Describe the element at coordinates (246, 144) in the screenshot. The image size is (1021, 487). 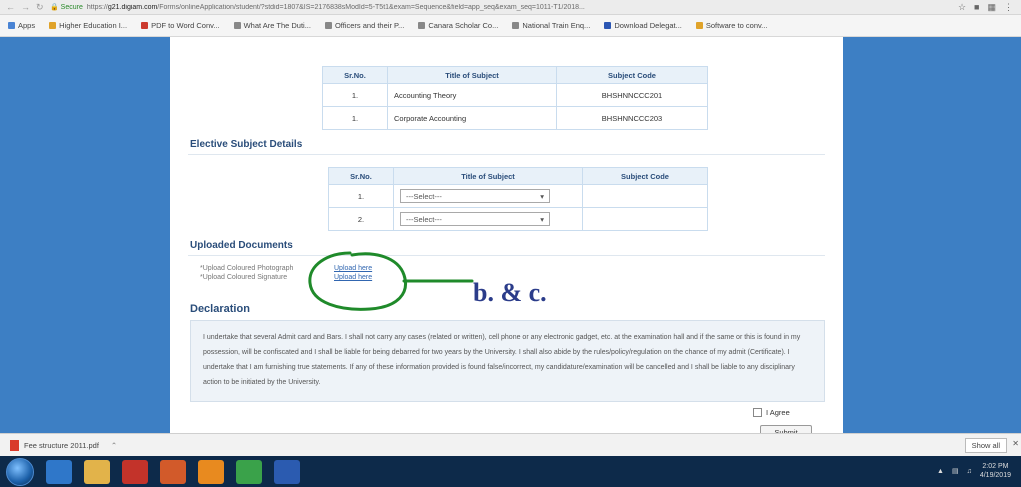
I see `elective-heading: Elective Subject Details` at that location.